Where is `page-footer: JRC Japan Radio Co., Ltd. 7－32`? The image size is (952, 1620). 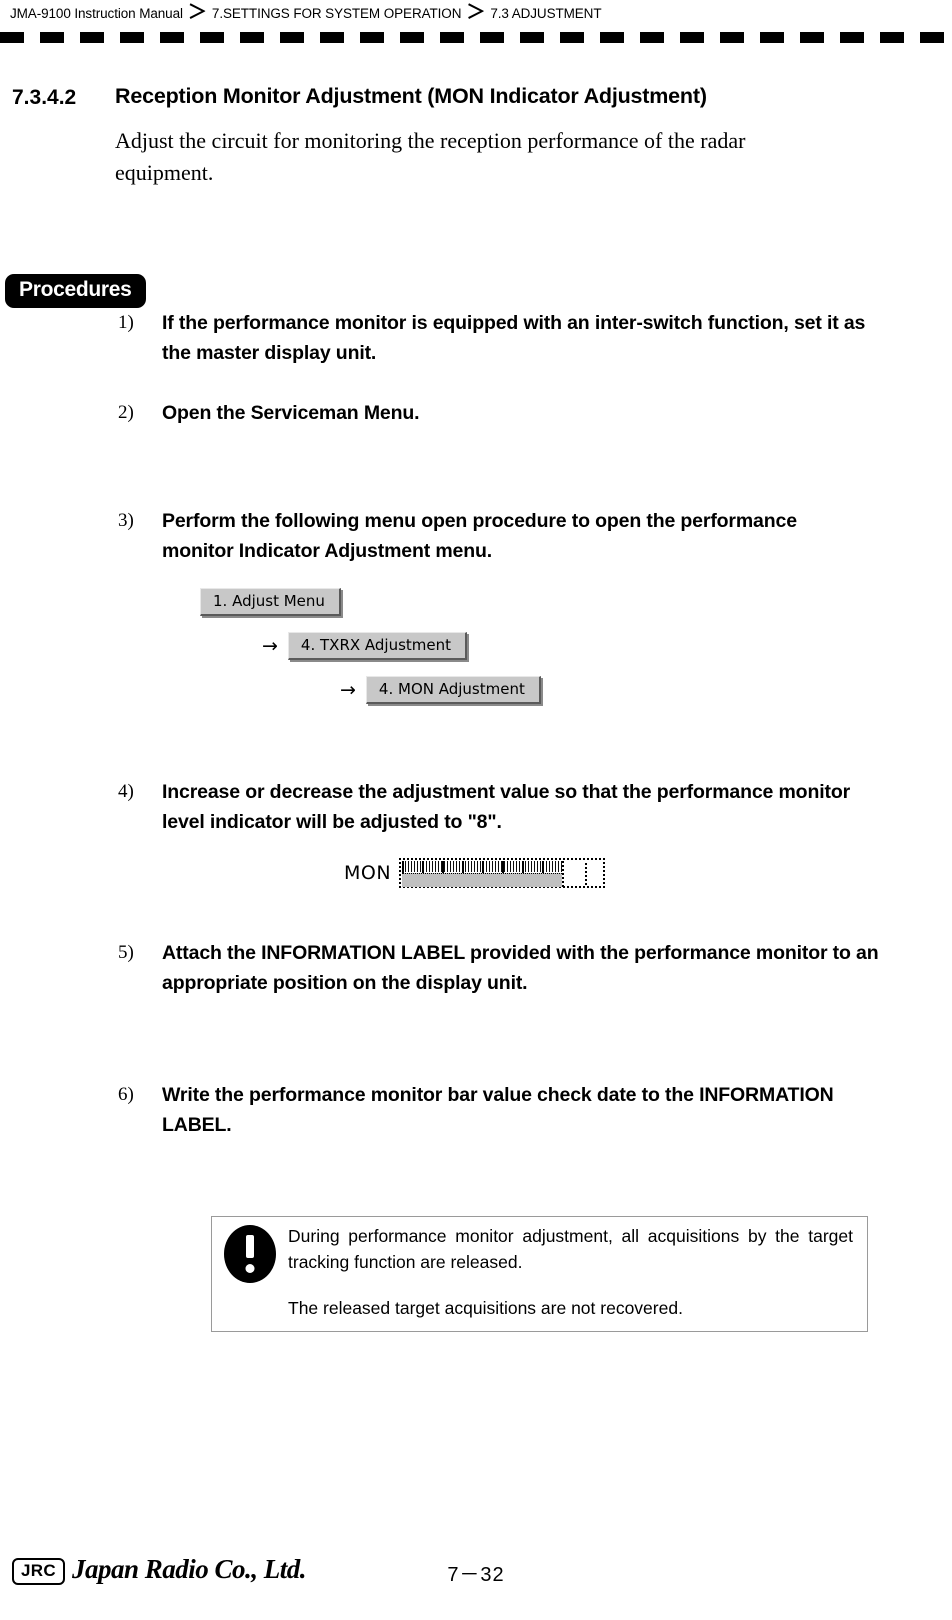
page-footer: JRC Japan Radio Co., Ltd. 7－32 is located at coordinates (476, 1576).